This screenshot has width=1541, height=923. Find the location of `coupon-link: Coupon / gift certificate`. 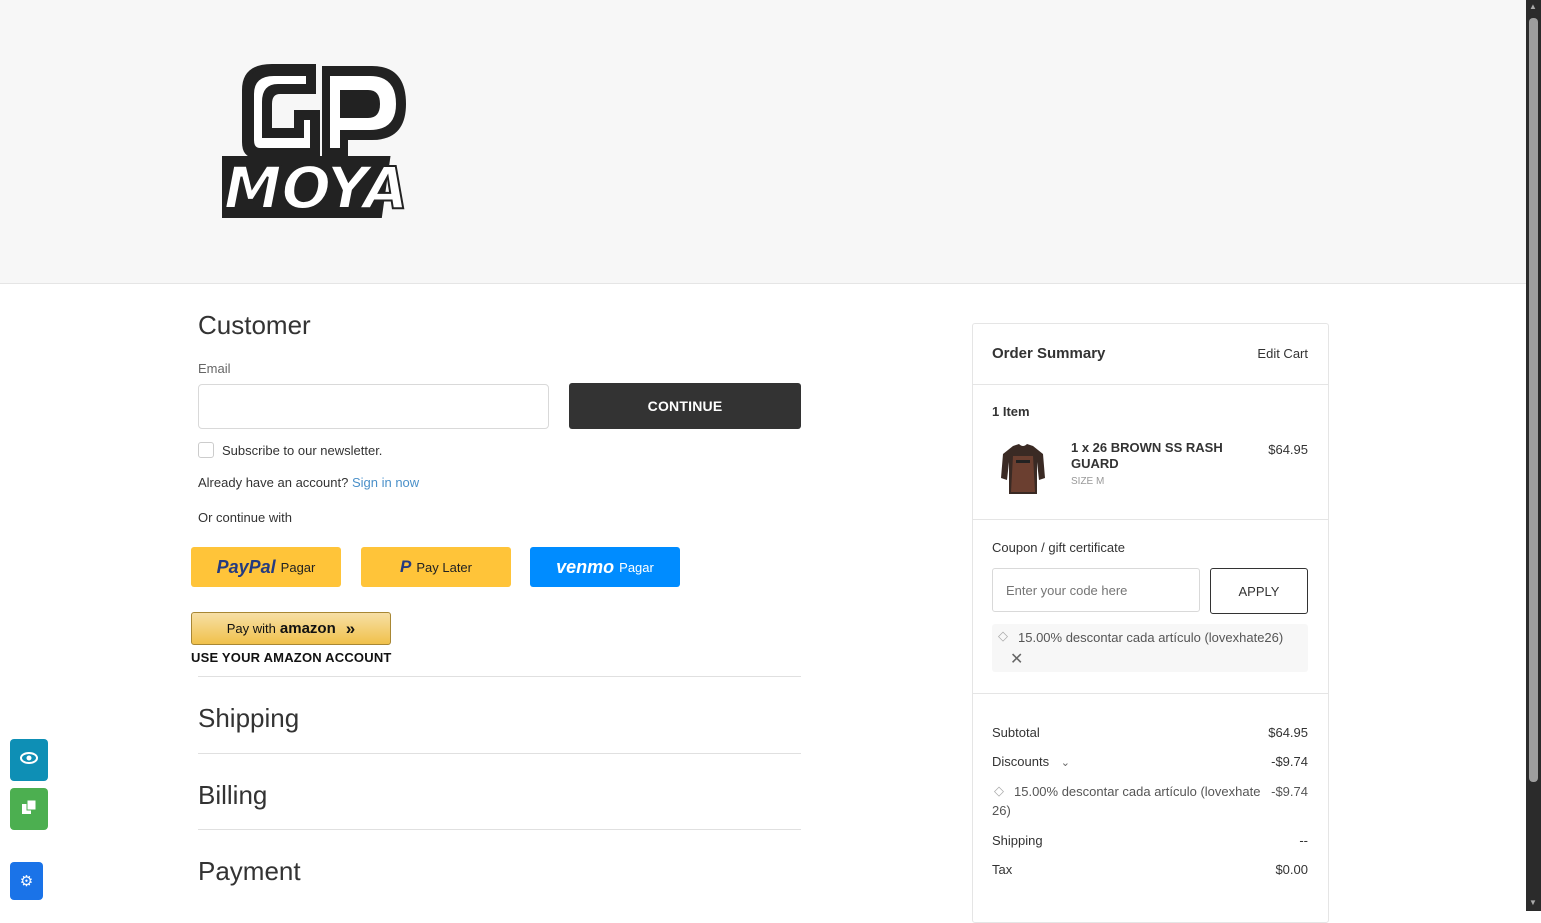

coupon-link: Coupon / gift certificate is located at coordinates (1058, 547).